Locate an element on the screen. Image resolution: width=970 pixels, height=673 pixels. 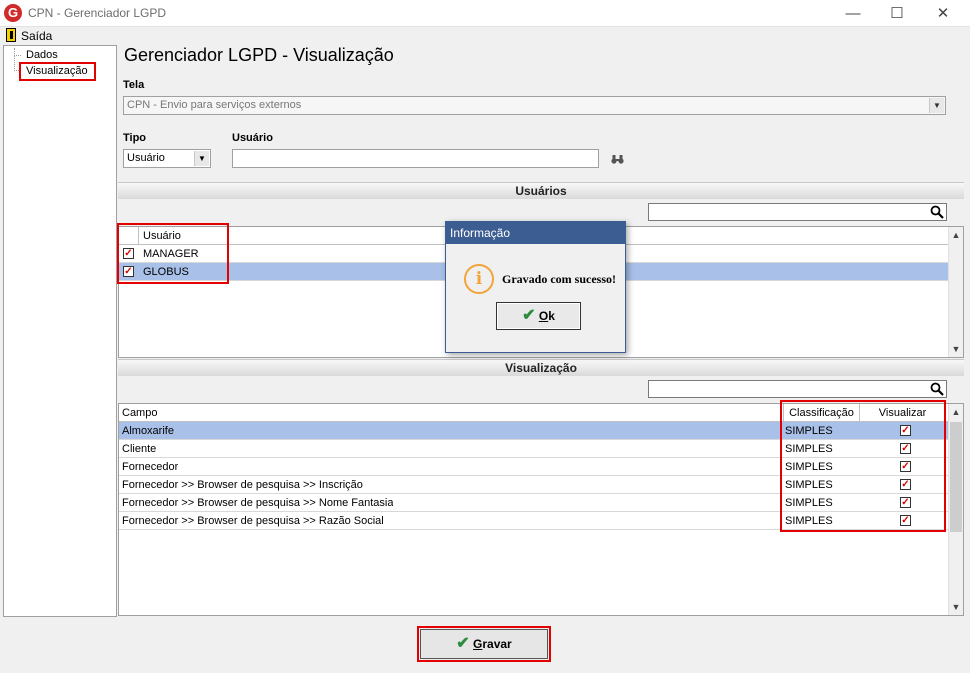
menu-item-saida: Saída is located at coordinates (36, 36).